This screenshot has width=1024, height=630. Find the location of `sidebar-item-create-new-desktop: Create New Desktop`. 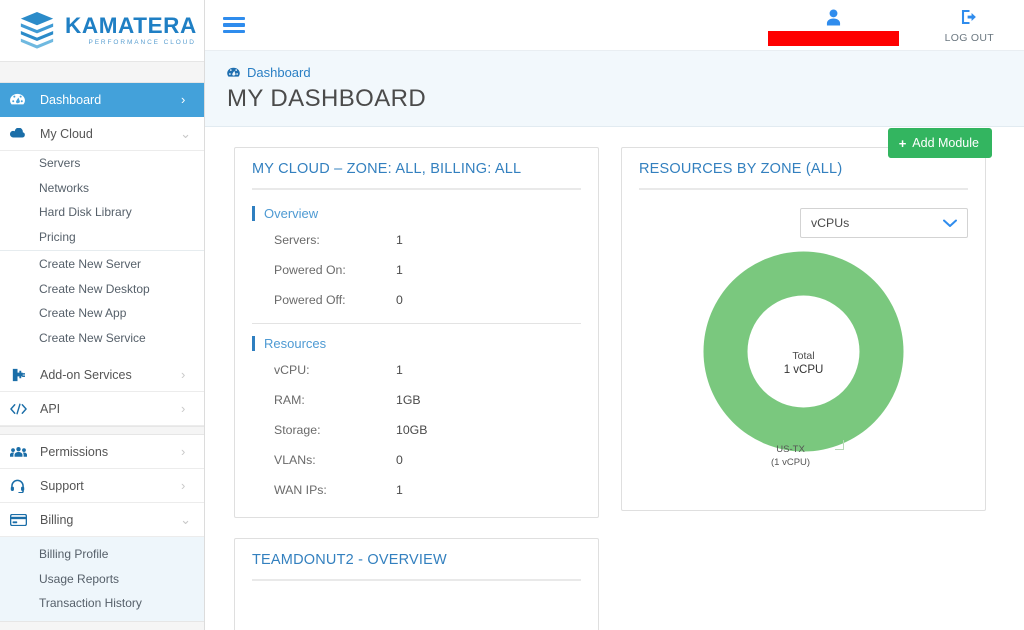

sidebar-item-create-new-desktop: Create New Desktop is located at coordinates (102, 289).